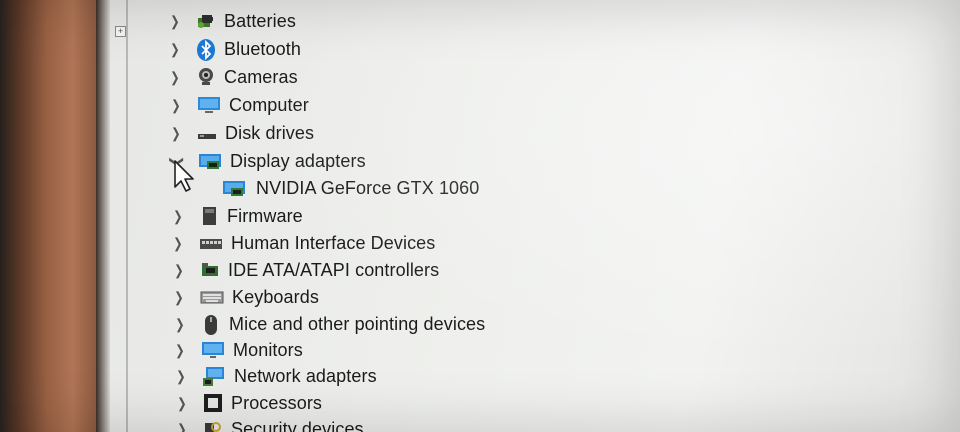 Image resolution: width=960 pixels, height=432 pixels. I want to click on tree-item-firmware: ❯ Firmware, so click(237, 216).